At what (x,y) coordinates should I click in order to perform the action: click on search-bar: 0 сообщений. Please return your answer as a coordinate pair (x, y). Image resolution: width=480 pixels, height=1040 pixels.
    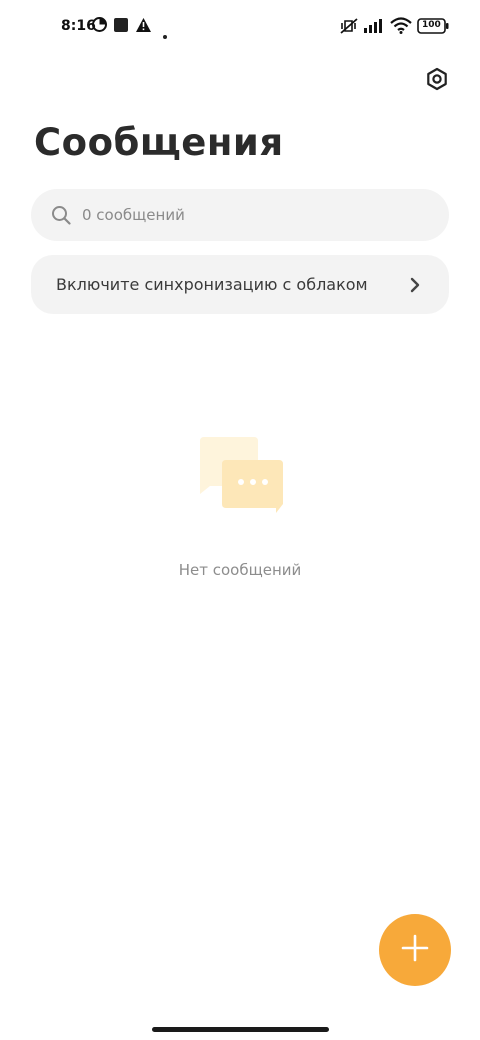
    Looking at the image, I should click on (240, 215).